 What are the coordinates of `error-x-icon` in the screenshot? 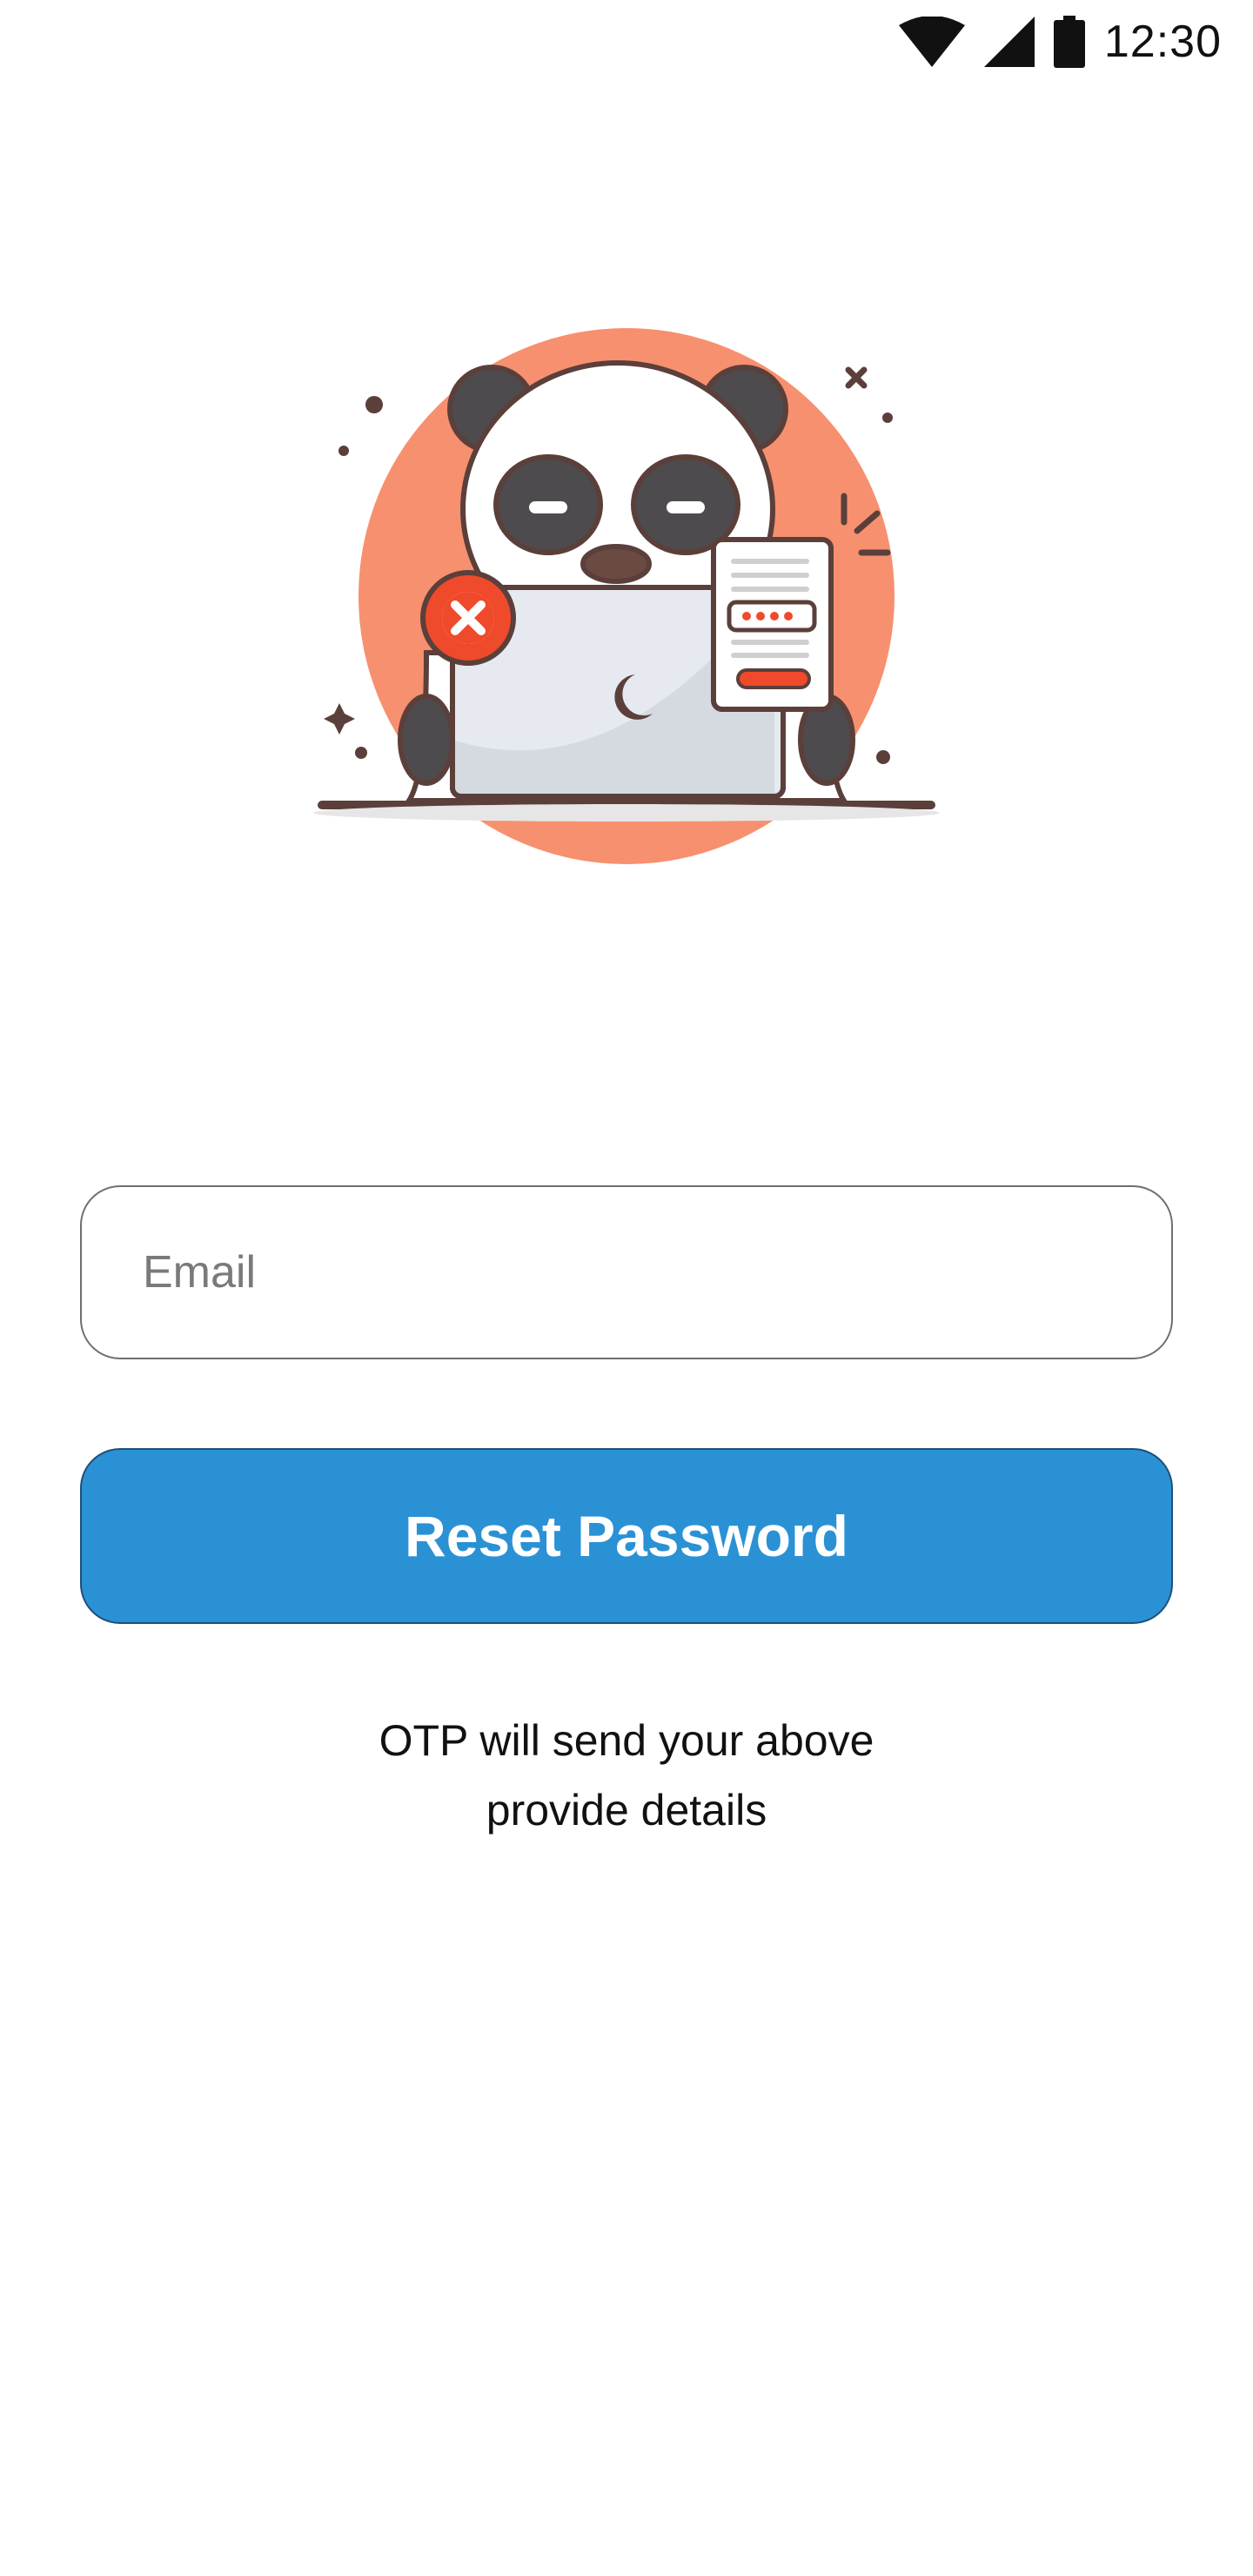 It's located at (468, 618).